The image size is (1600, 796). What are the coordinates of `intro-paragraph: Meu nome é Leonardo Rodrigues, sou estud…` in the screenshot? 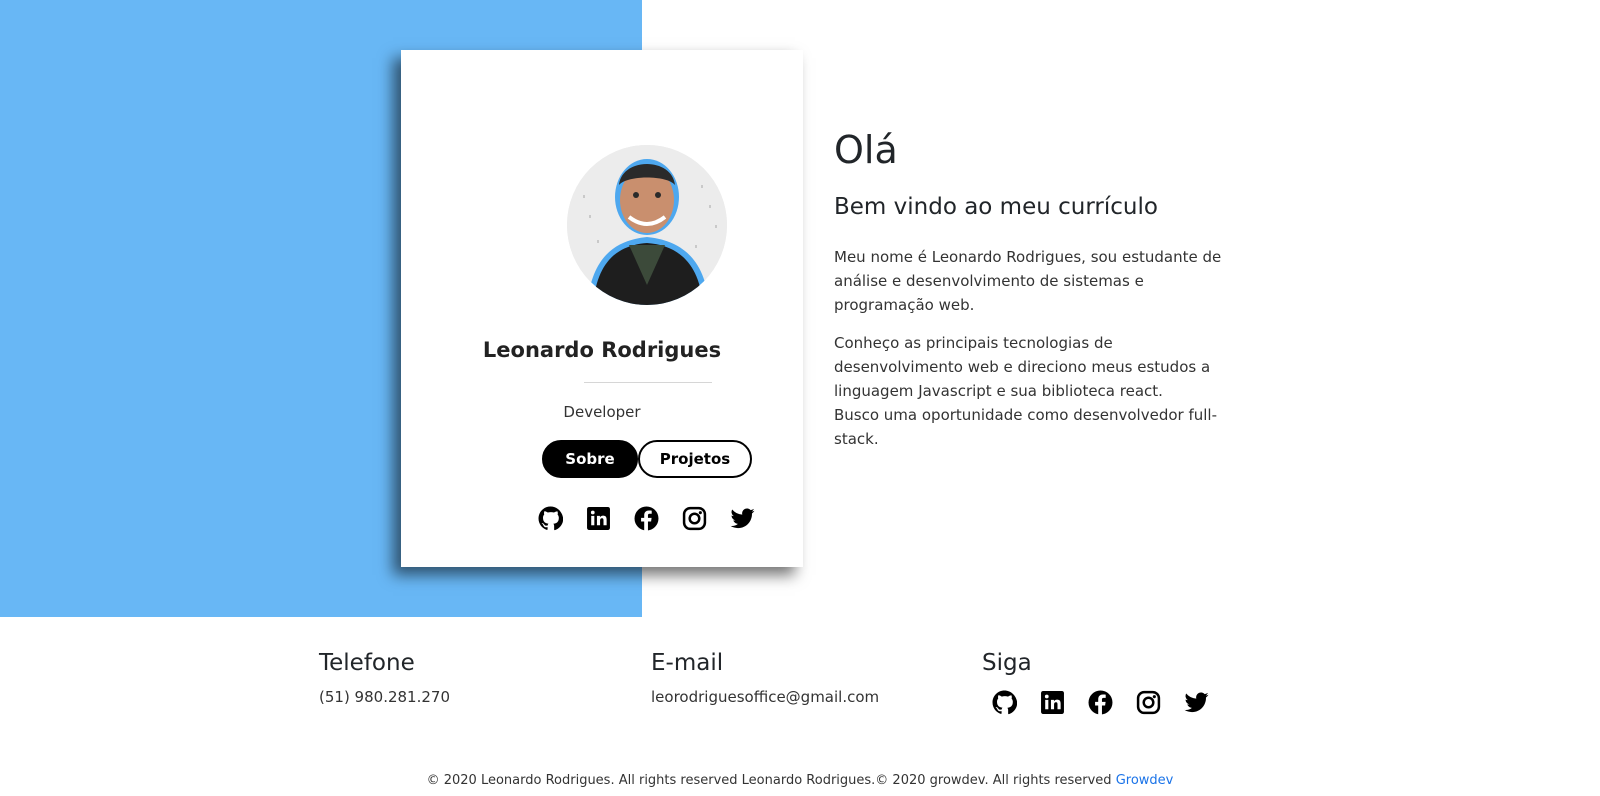 It's located at (1028, 281).